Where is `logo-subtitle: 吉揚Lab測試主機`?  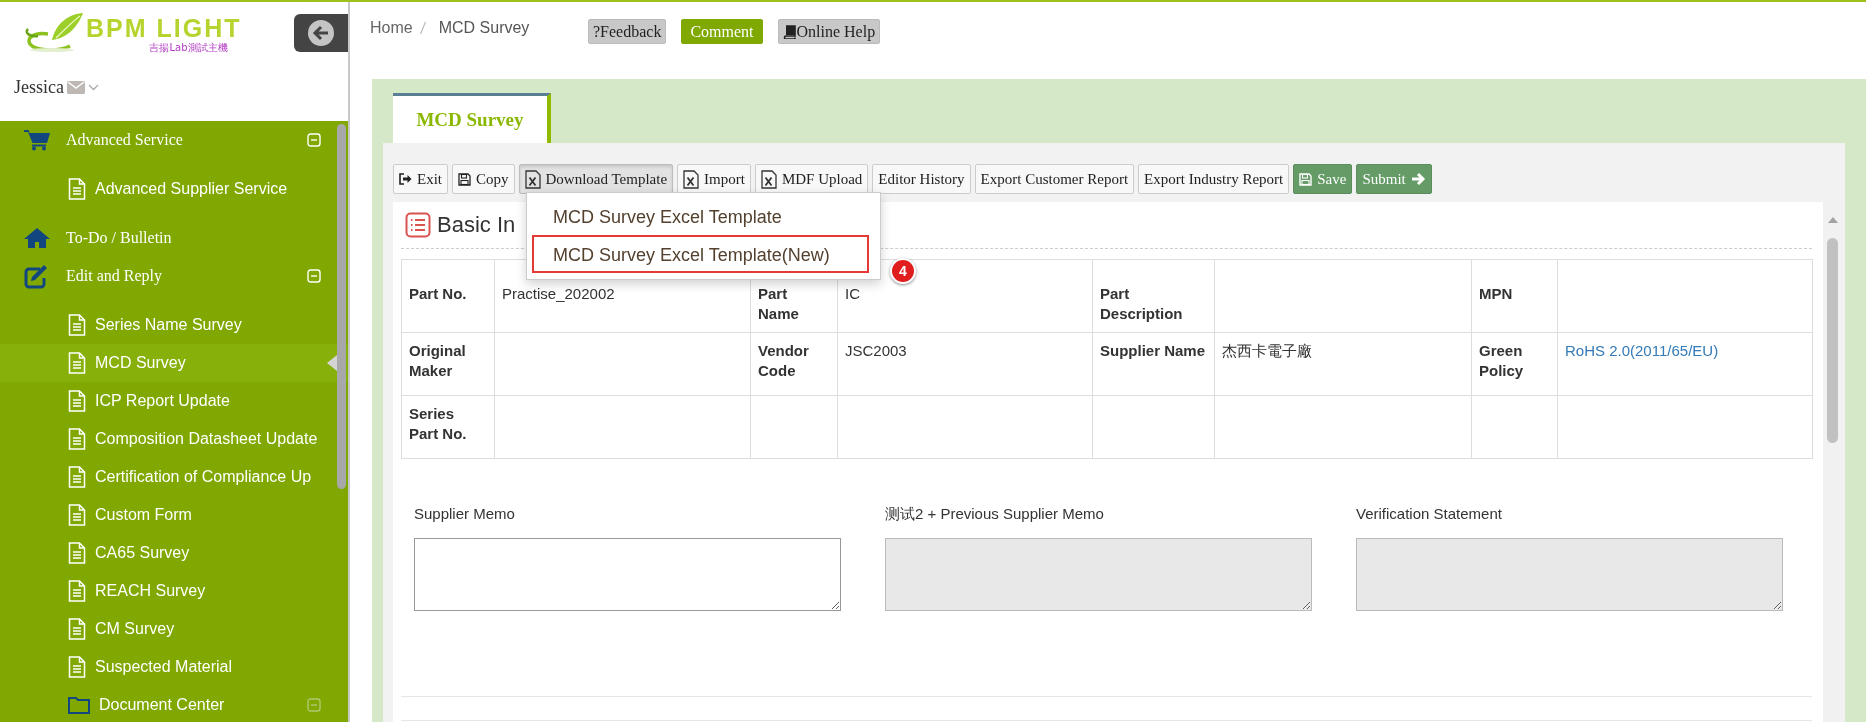
logo-subtitle: 吉揚Lab測試主機 is located at coordinates (188, 48).